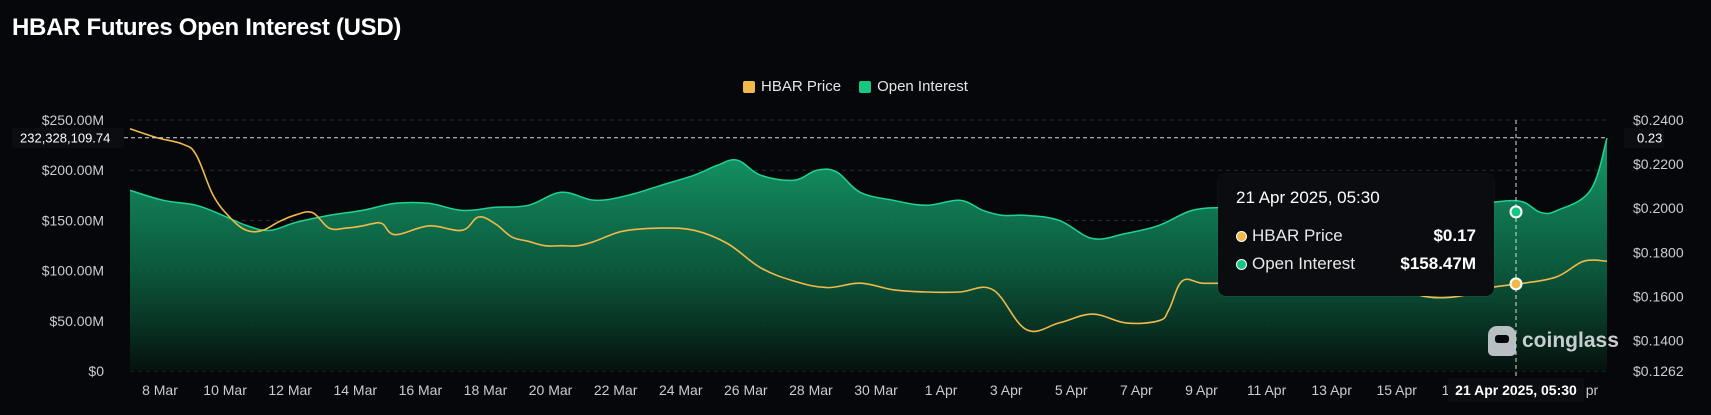 The height and width of the screenshot is (415, 1711). Describe the element at coordinates (811, 390) in the screenshot. I see `x-tick-label: 28 Mar` at that location.